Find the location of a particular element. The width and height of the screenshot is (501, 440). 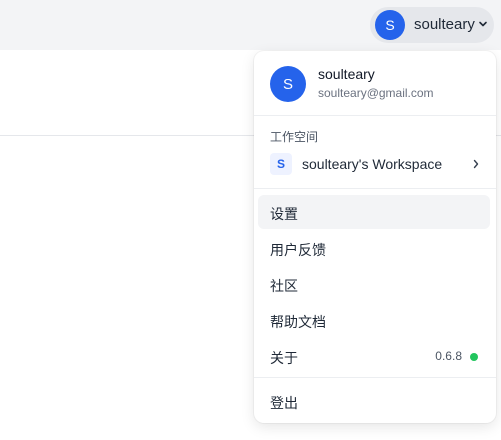

chevron-down-icon is located at coordinates (483, 24).